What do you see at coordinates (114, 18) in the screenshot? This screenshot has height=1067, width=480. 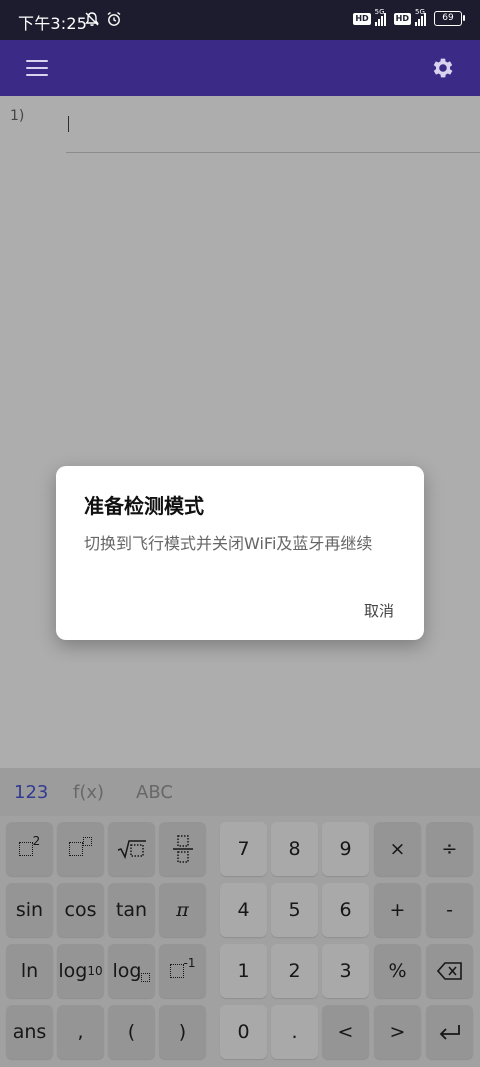 I see `alarm-icon` at bounding box center [114, 18].